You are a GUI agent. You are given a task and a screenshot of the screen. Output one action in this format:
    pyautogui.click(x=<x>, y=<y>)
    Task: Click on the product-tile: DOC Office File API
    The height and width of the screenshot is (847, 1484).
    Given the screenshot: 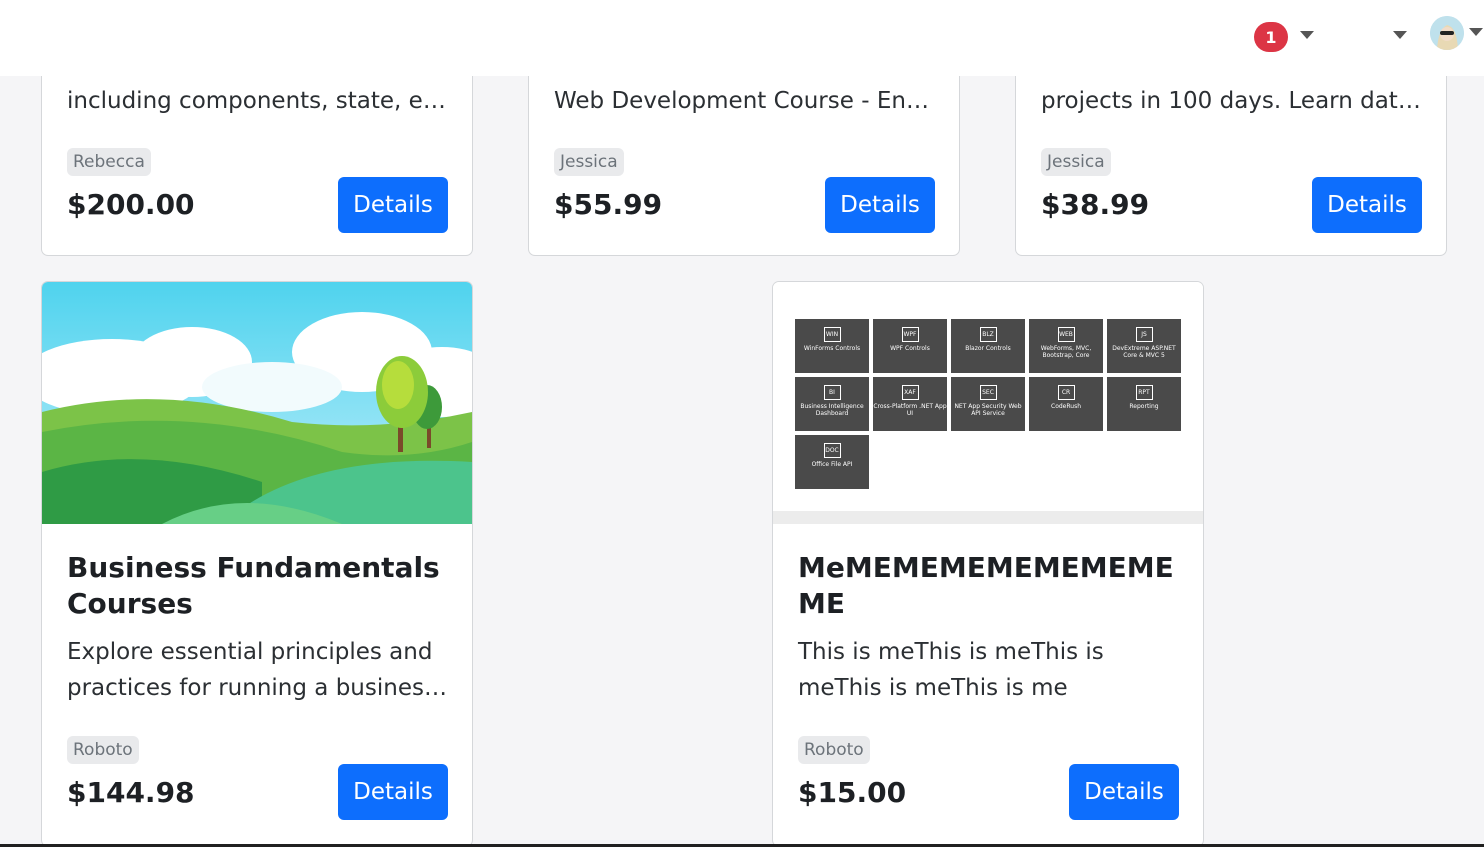 What is the action you would take?
    pyautogui.click(x=832, y=462)
    